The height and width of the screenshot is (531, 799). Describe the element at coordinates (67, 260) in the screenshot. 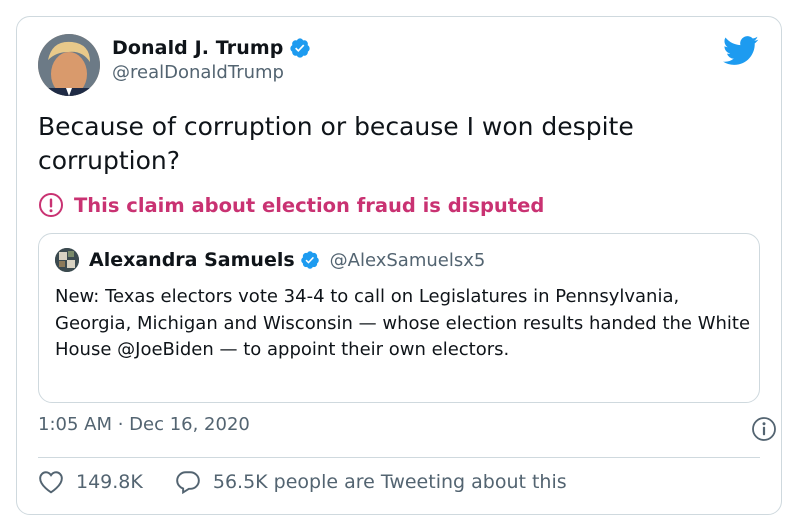

I see `quoted-author-avatar` at that location.